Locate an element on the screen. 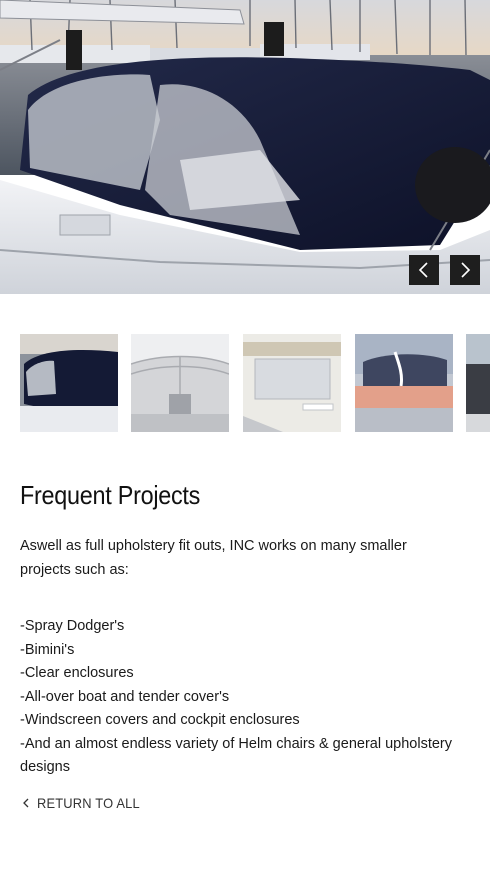 The height and width of the screenshot is (880, 490). gallery-next-button is located at coordinates (465, 270).